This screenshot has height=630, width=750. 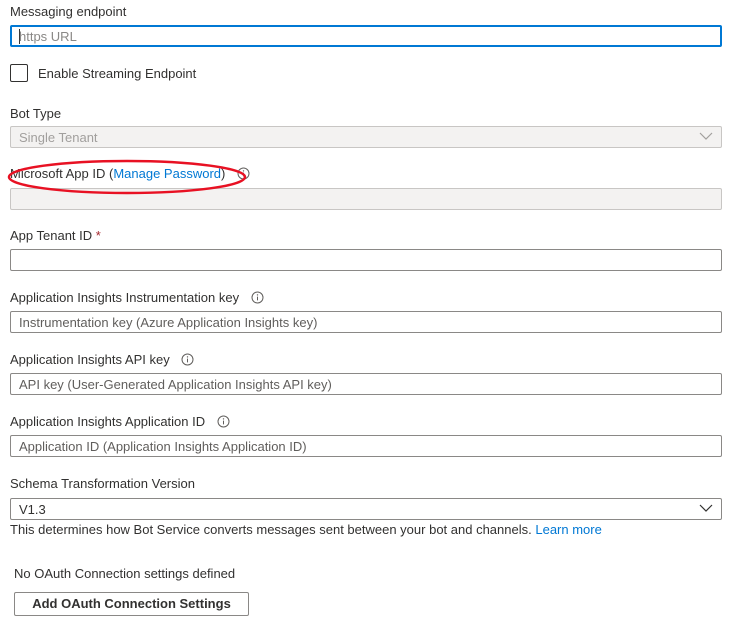 What do you see at coordinates (51, 235) in the screenshot?
I see `tenant-id-label: App Tenant ID` at bounding box center [51, 235].